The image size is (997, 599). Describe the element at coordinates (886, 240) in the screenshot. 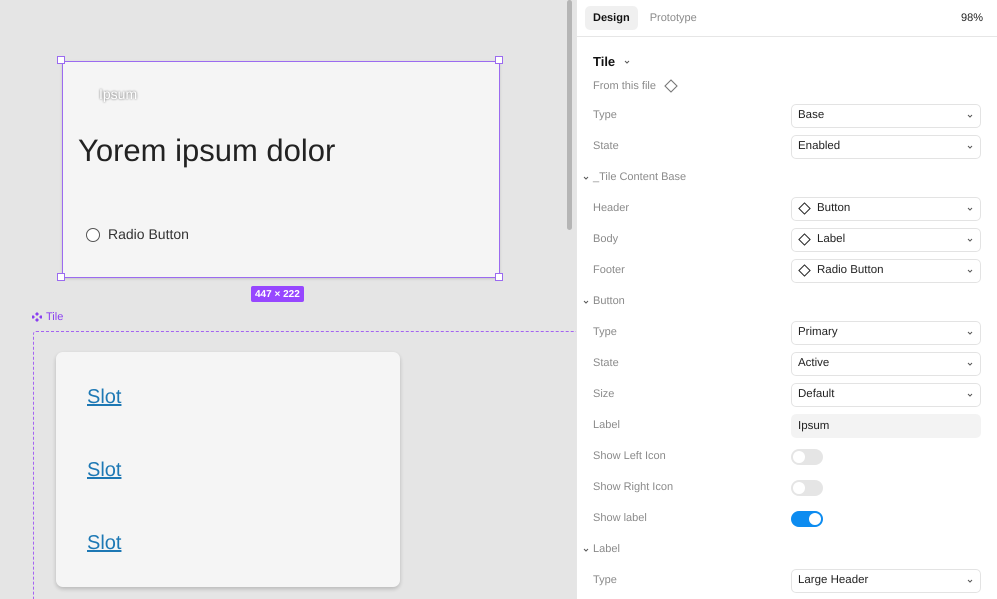

I see `dropdown: Label` at that location.